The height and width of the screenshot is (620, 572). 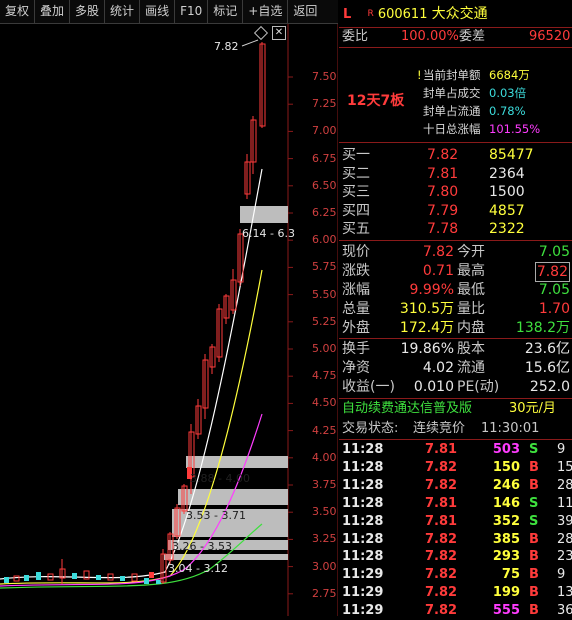 I want to click on chip-label: 3.53 - 3.71, so click(x=216, y=515).